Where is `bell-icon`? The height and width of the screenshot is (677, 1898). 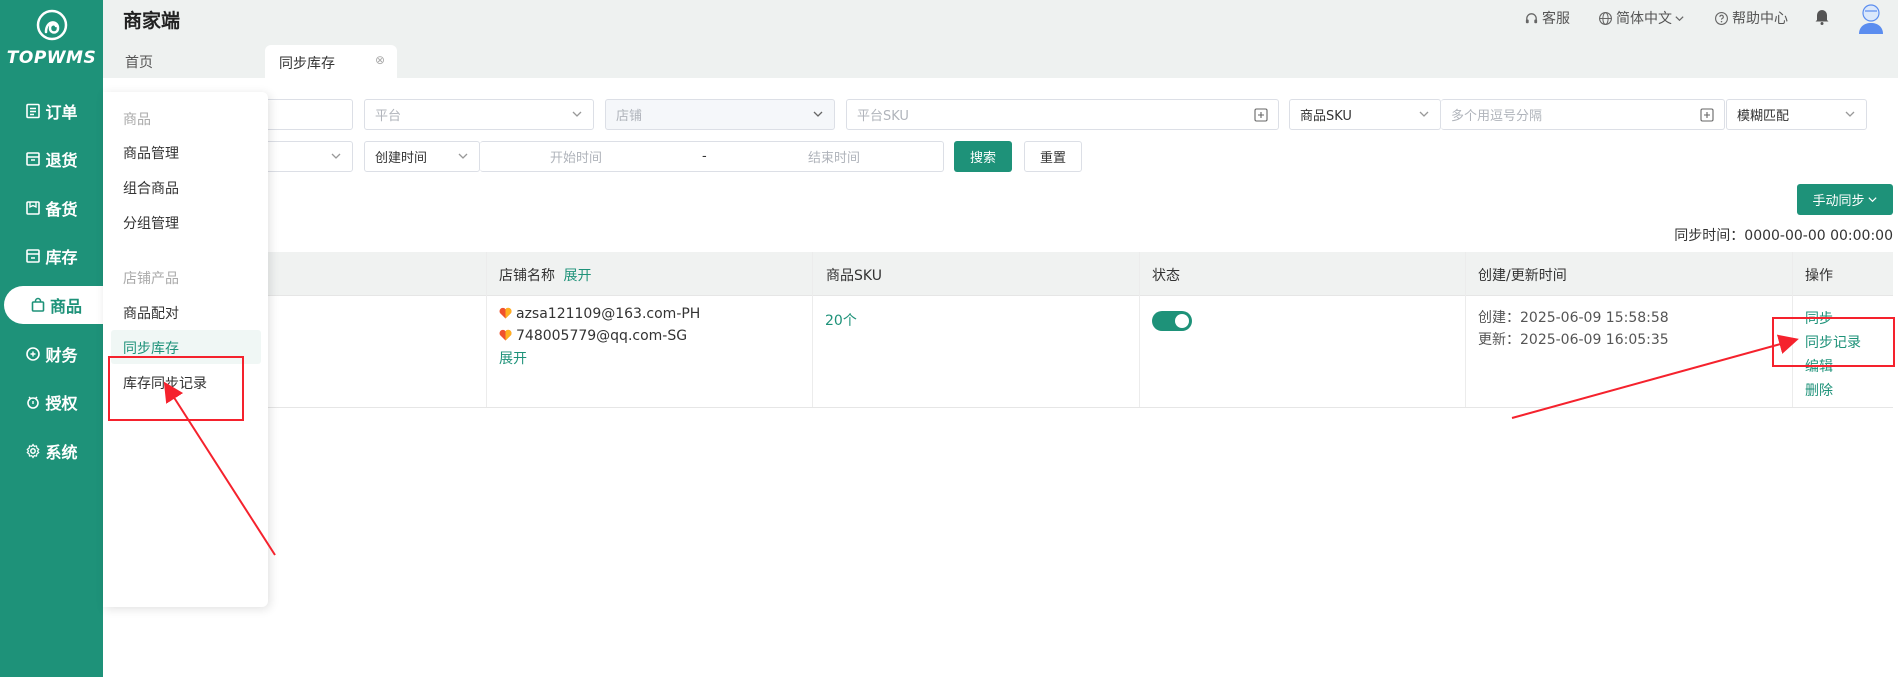 bell-icon is located at coordinates (1822, 16).